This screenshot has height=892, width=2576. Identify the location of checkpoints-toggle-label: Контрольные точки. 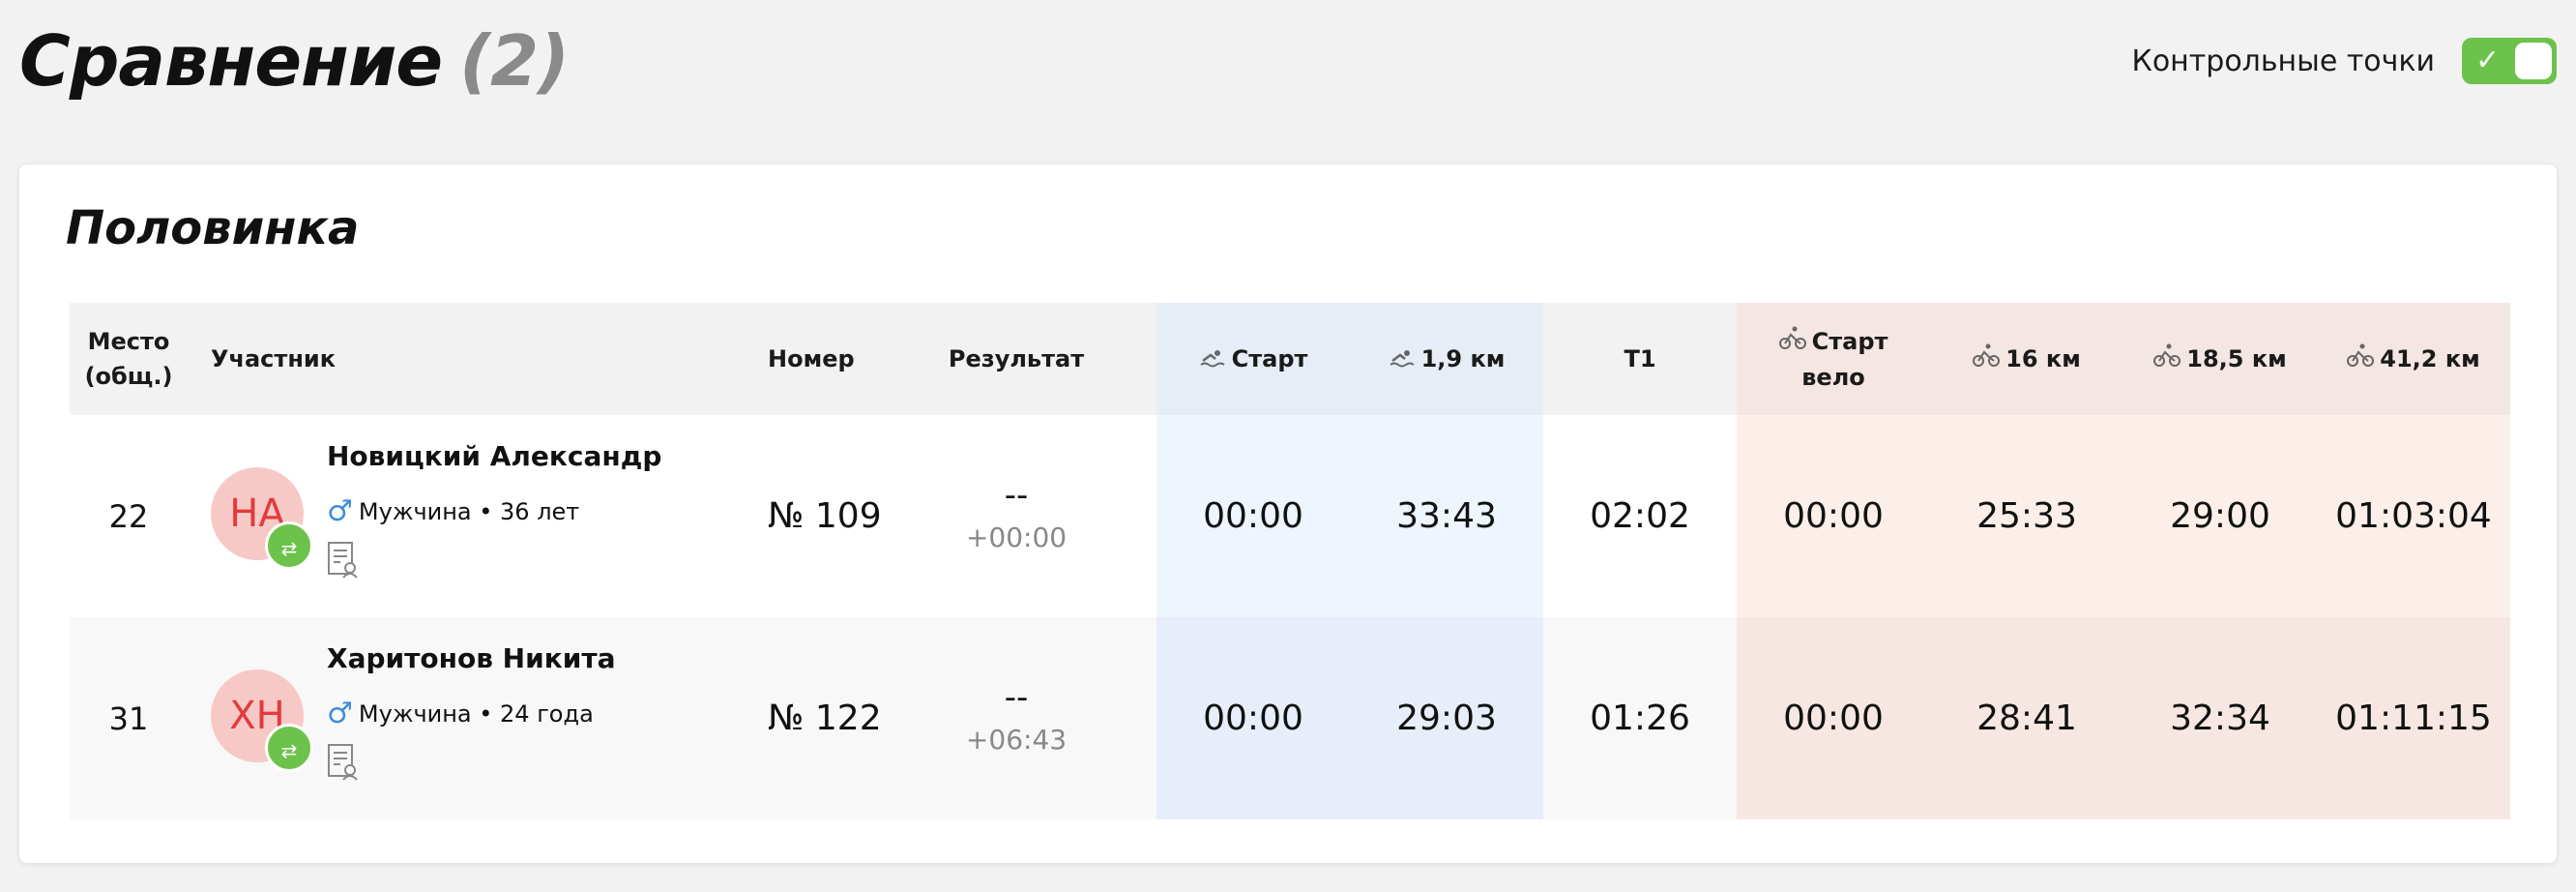
(2283, 61).